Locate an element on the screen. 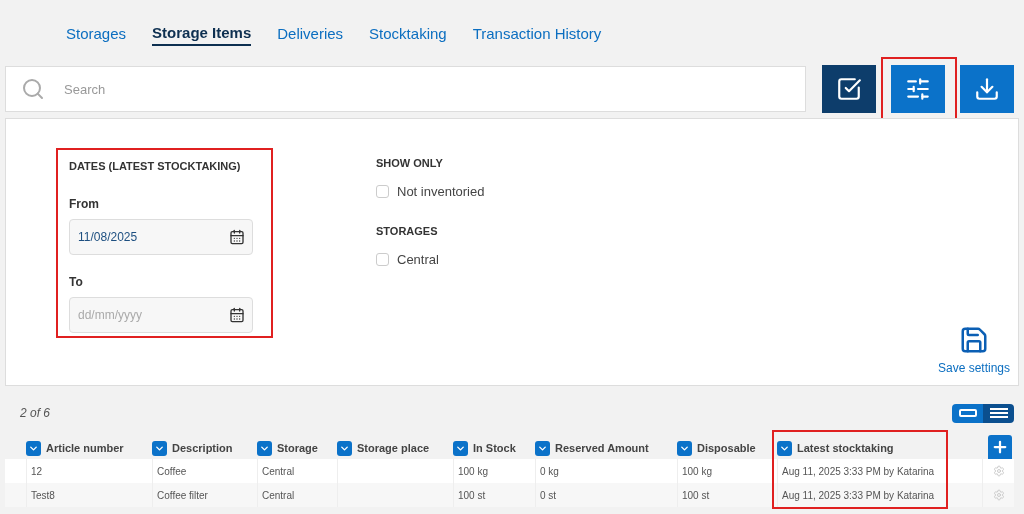  section-title: SHOW ONLY is located at coordinates (410, 163).